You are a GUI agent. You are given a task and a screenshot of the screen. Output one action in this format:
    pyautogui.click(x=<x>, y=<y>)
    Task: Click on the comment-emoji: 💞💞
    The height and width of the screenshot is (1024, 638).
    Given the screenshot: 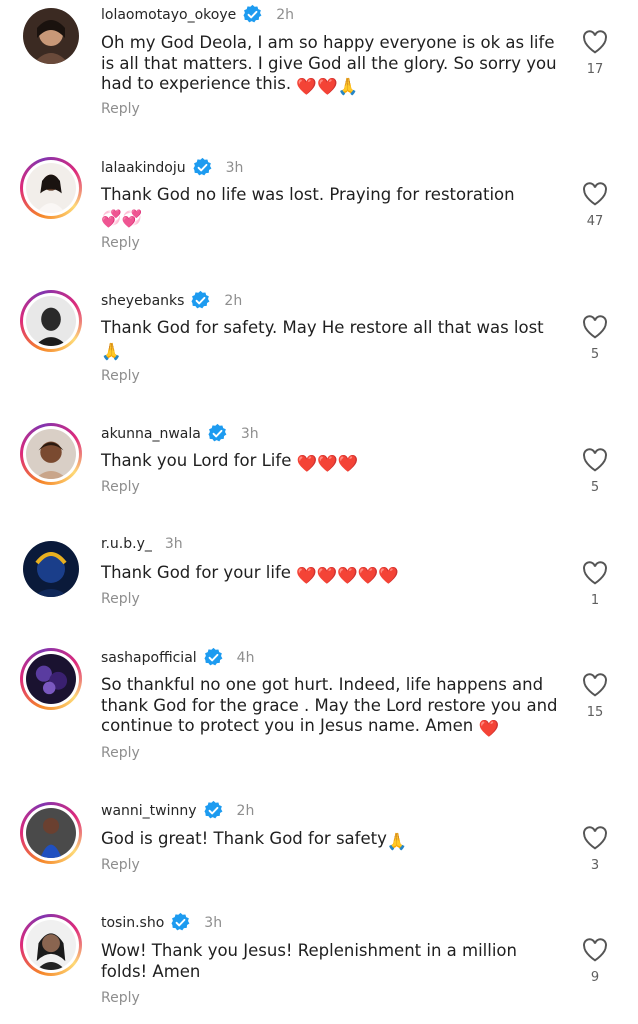 What is the action you would take?
    pyautogui.click(x=122, y=218)
    